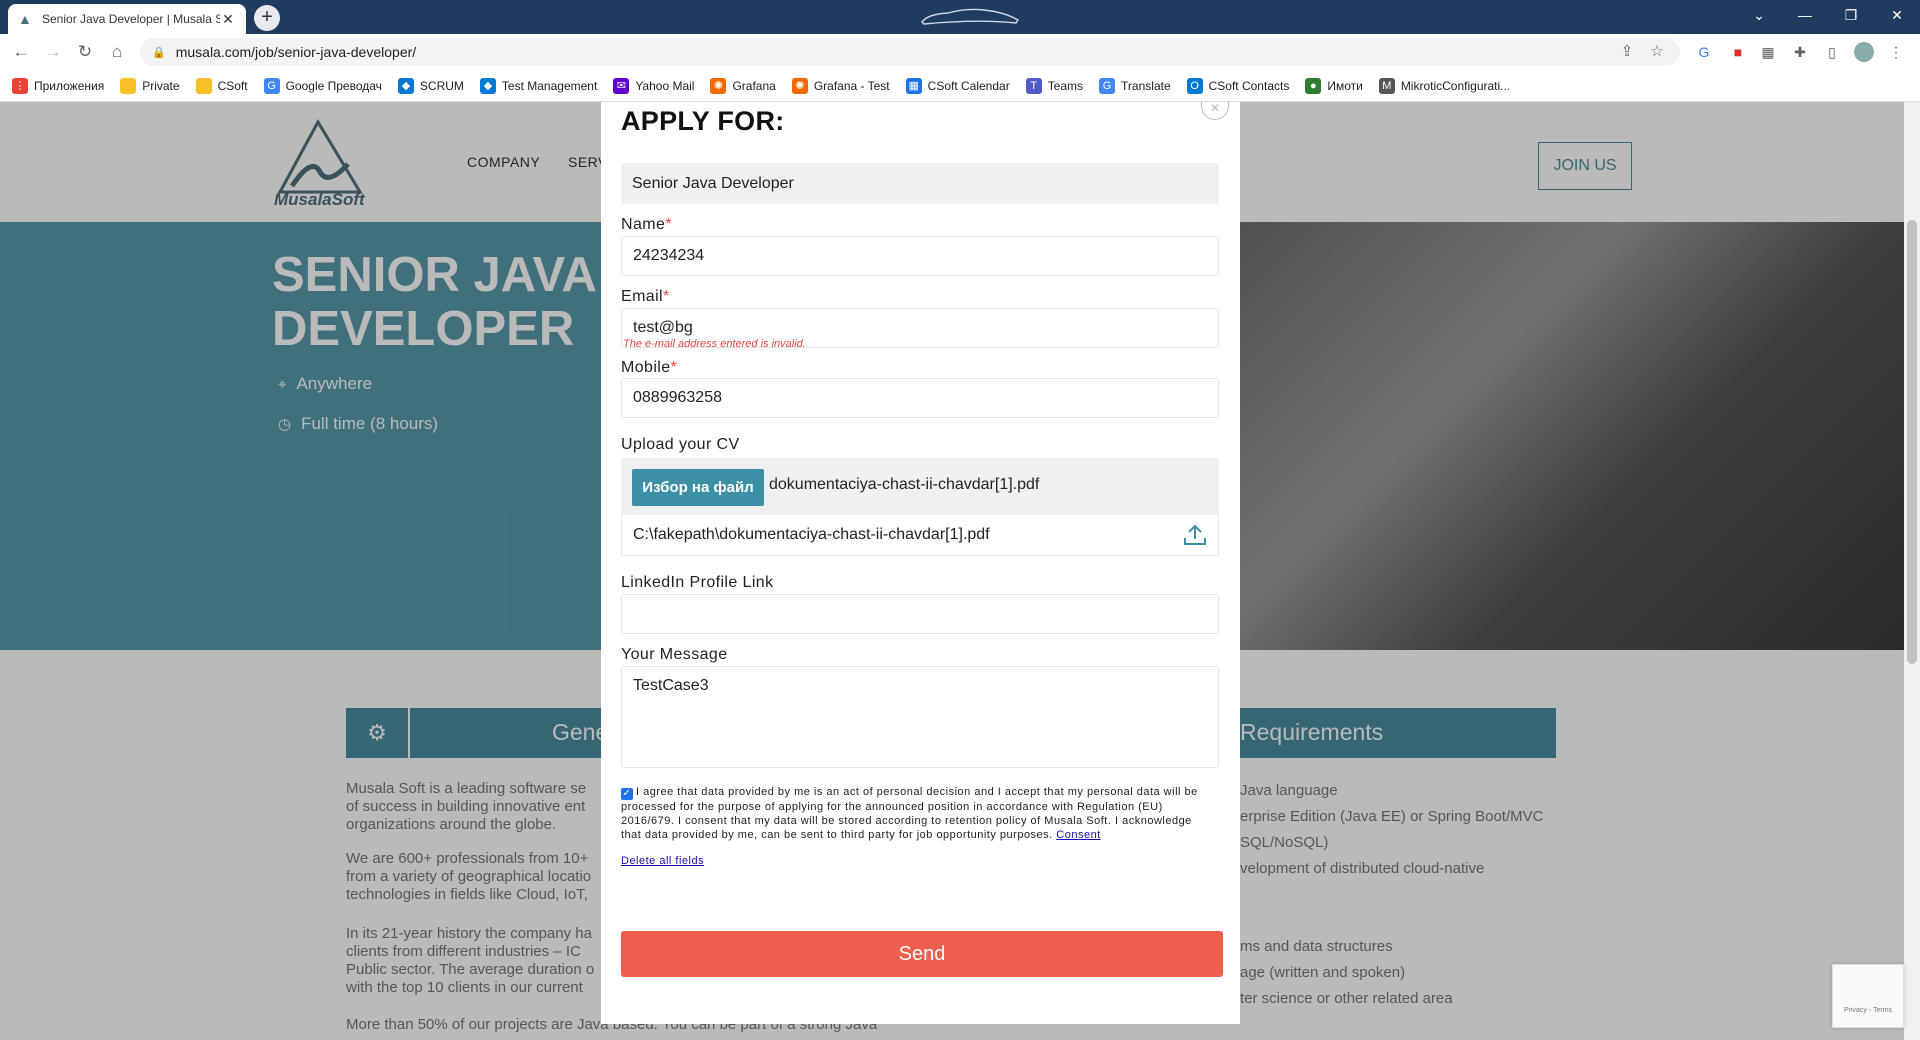  I want to click on email-error: The e-mail address entered is invalid., so click(714, 344).